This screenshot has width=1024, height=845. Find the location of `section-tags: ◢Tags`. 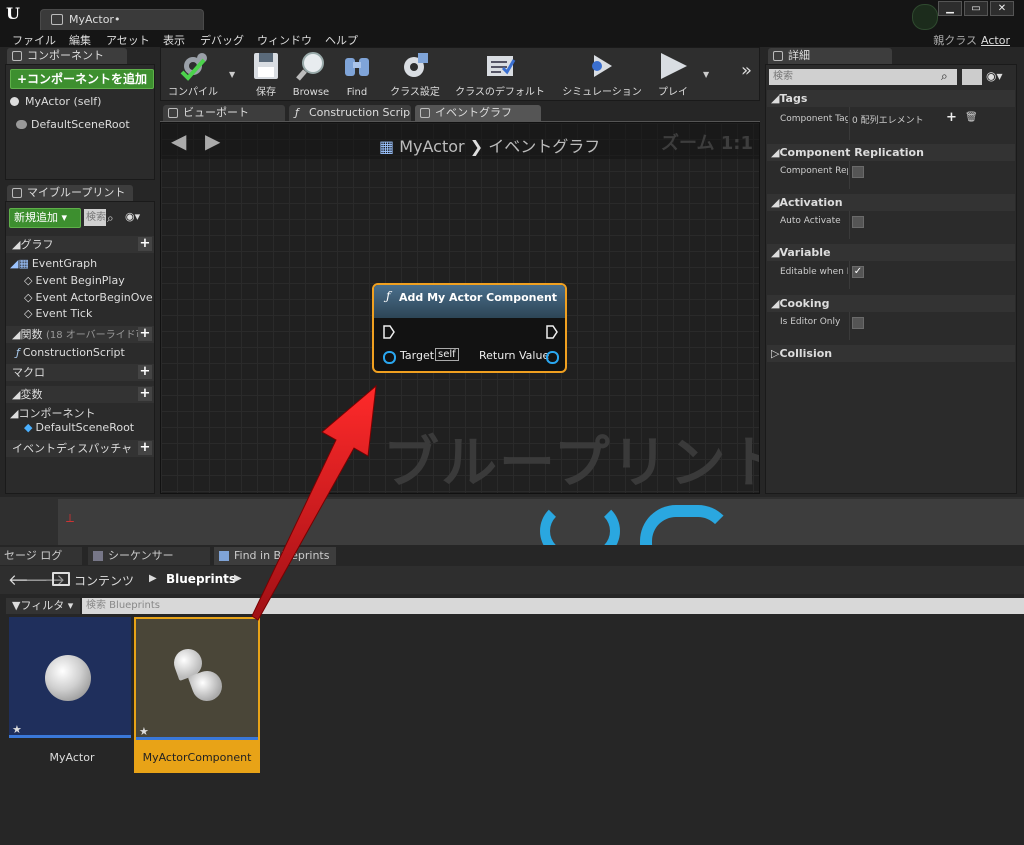

section-tags: ◢Tags is located at coordinates (891, 98).